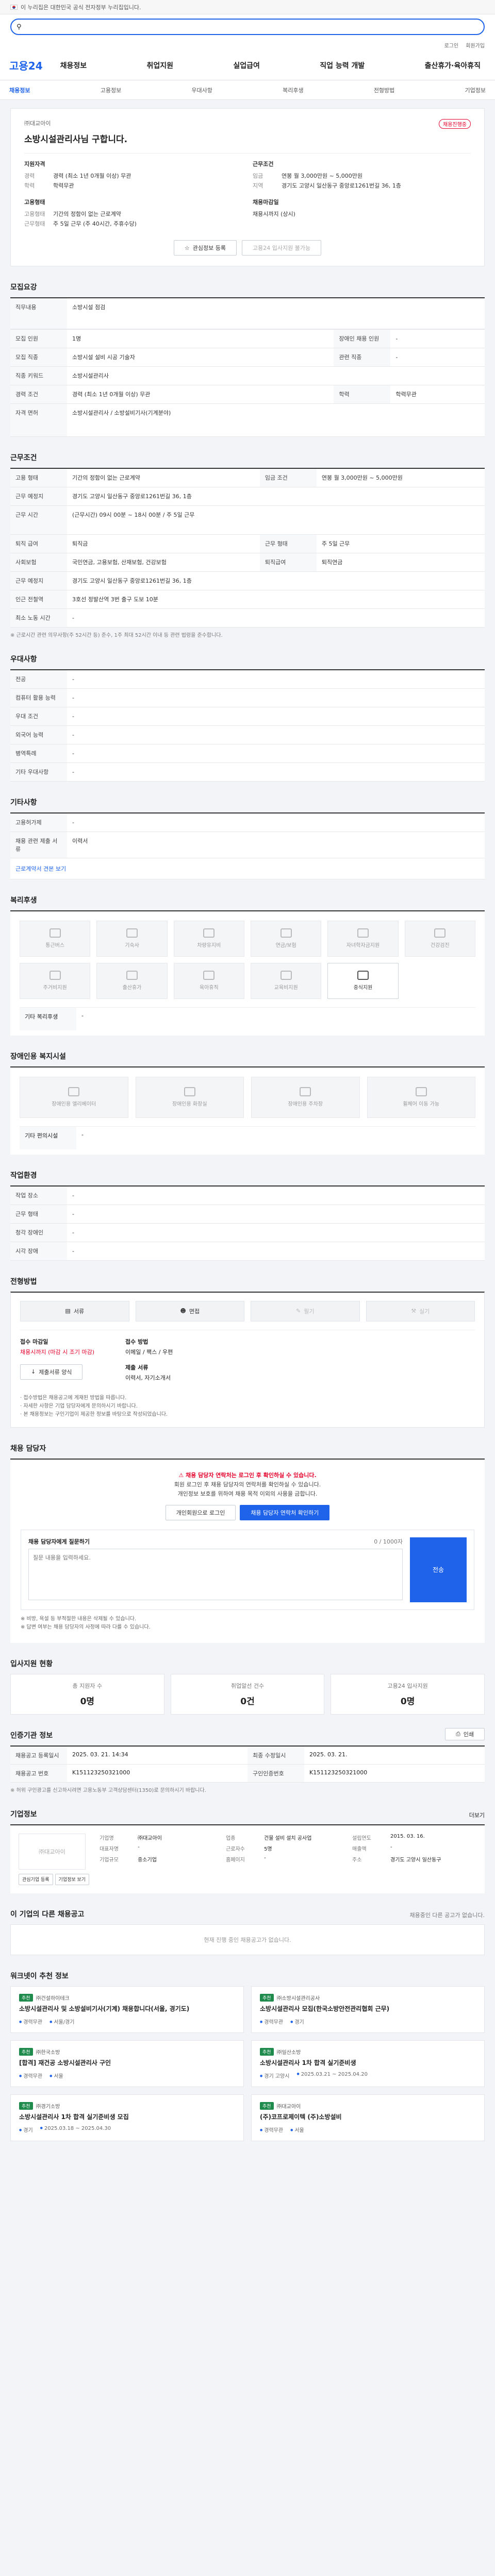  I want to click on apply-button: 고용24 입사지원 불가능, so click(282, 248).